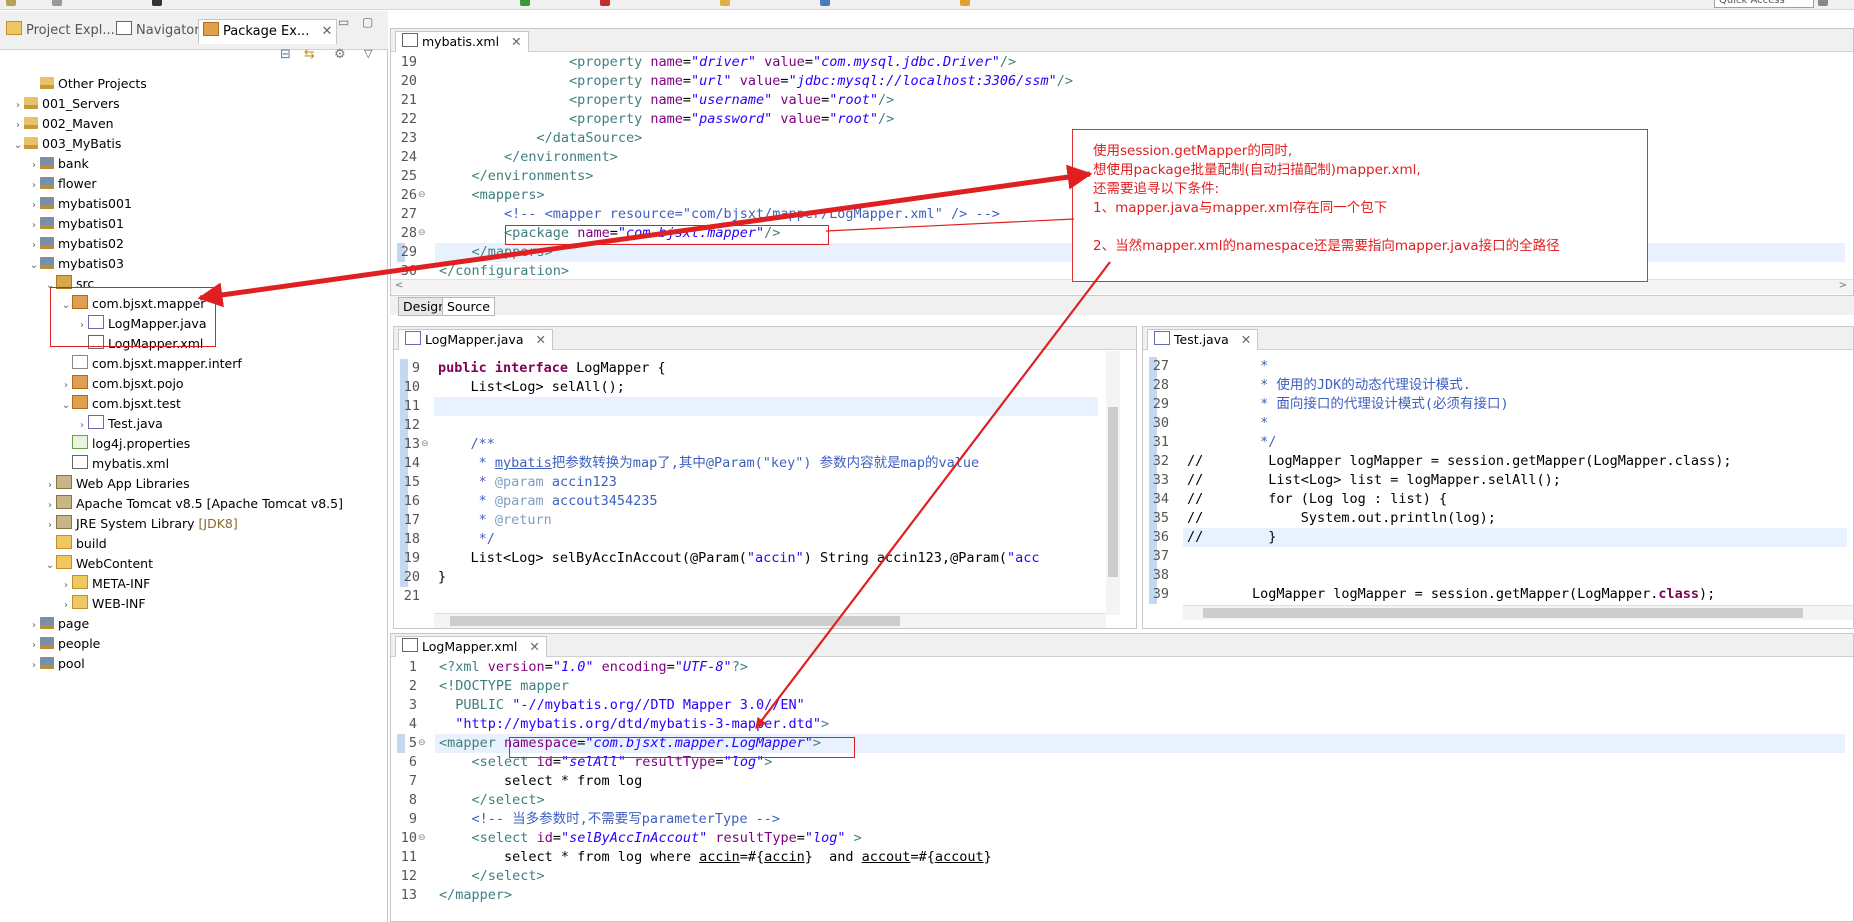  What do you see at coordinates (193, 504) in the screenshot?
I see `tree-item: › Apache Tomcat v8.5 [Apache Tomcat v8.5]` at bounding box center [193, 504].